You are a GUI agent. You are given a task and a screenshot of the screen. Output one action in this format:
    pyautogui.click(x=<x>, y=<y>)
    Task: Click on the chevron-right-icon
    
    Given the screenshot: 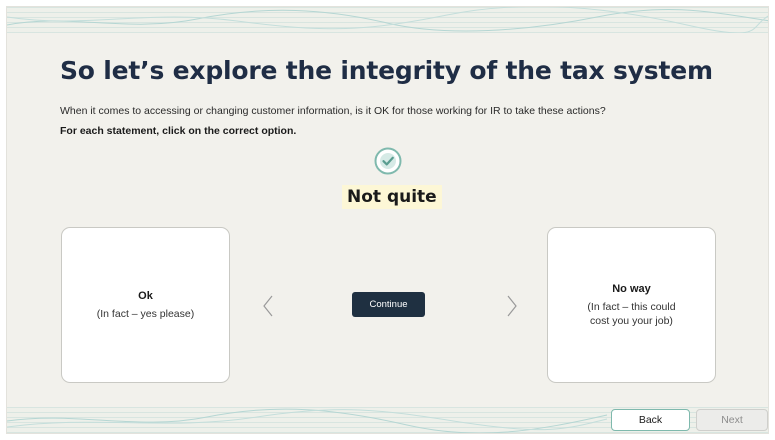 What is the action you would take?
    pyautogui.click(x=512, y=306)
    